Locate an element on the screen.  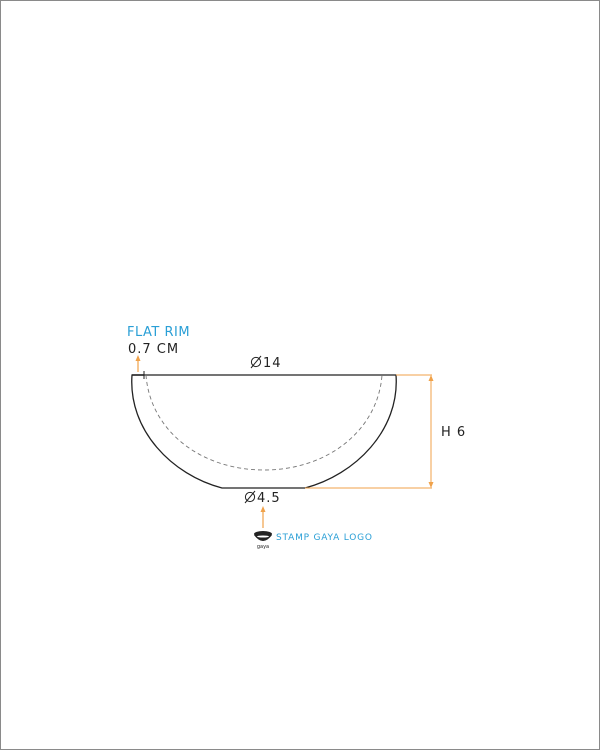
bowl-inner-profile is located at coordinates (264, 422).